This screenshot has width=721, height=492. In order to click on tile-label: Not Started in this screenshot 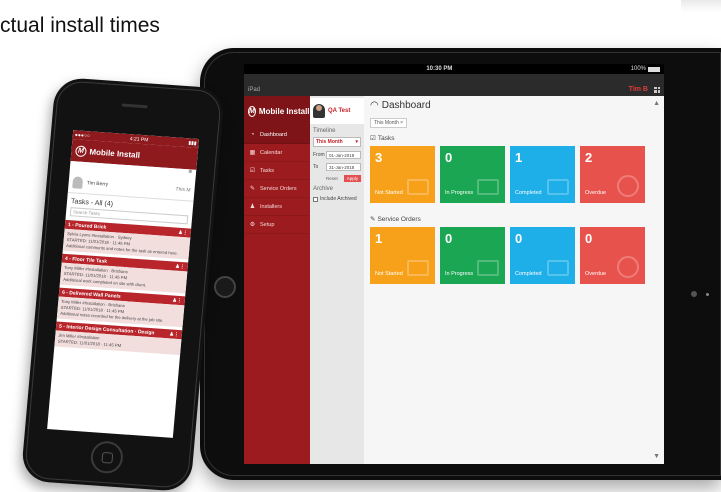, I will do `click(389, 274)`.